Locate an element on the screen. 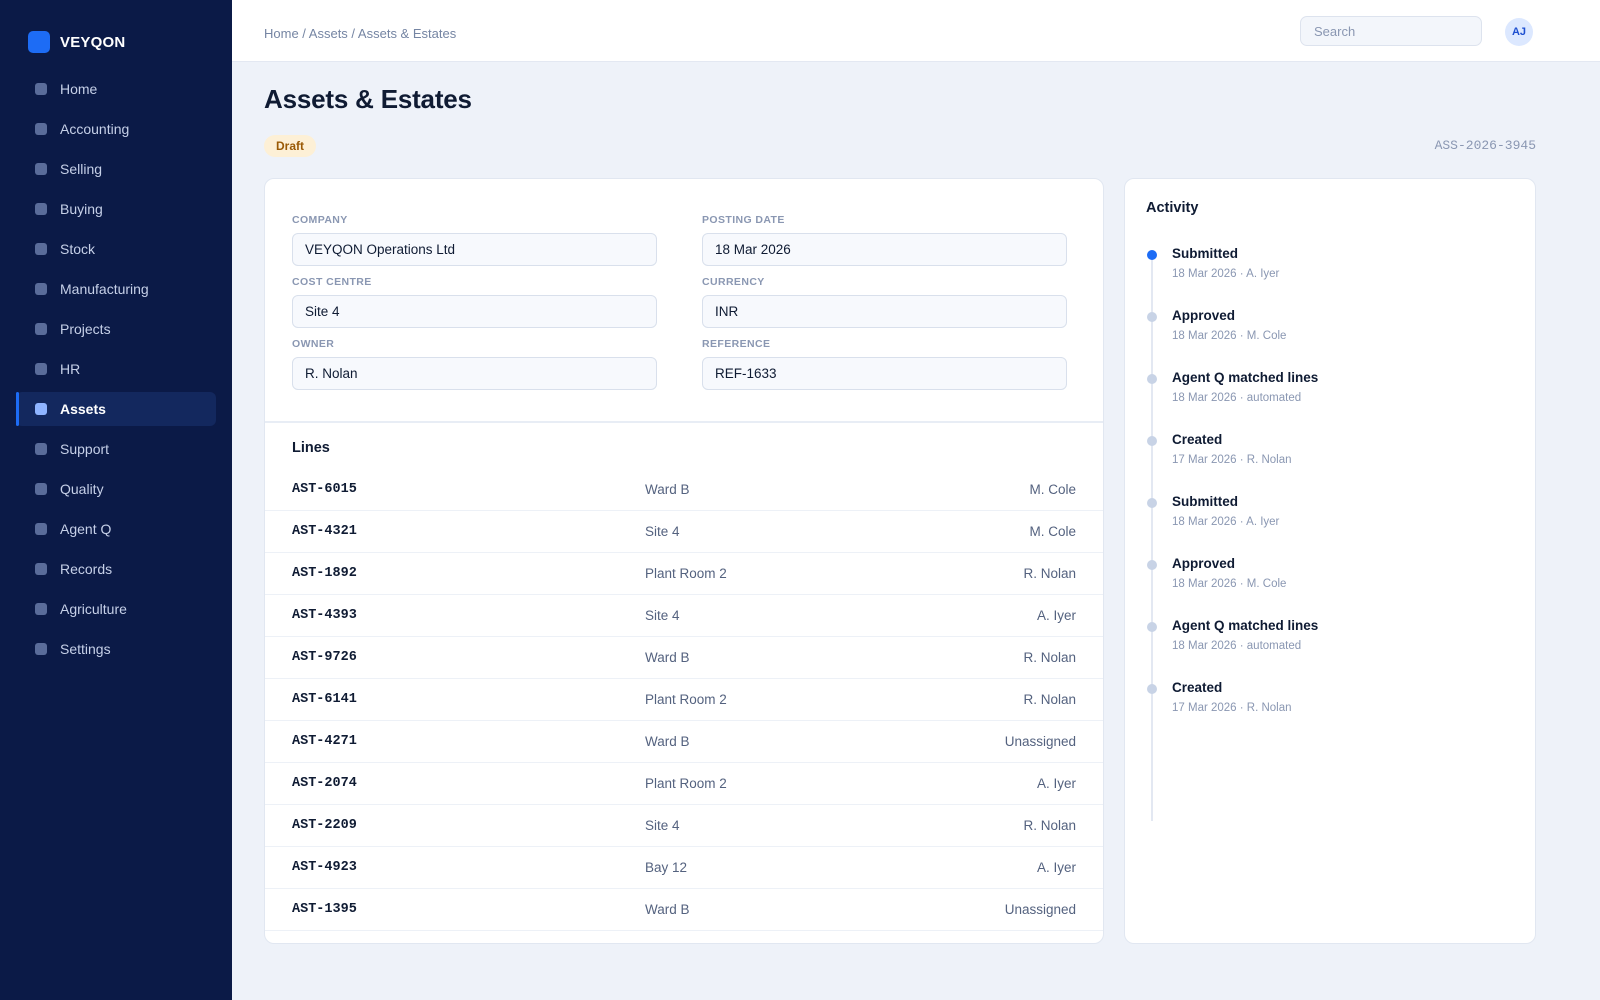 Image resolution: width=1600 pixels, height=1000 pixels. table-row: AST-1395 Ward B Unassigned is located at coordinates (684, 910).